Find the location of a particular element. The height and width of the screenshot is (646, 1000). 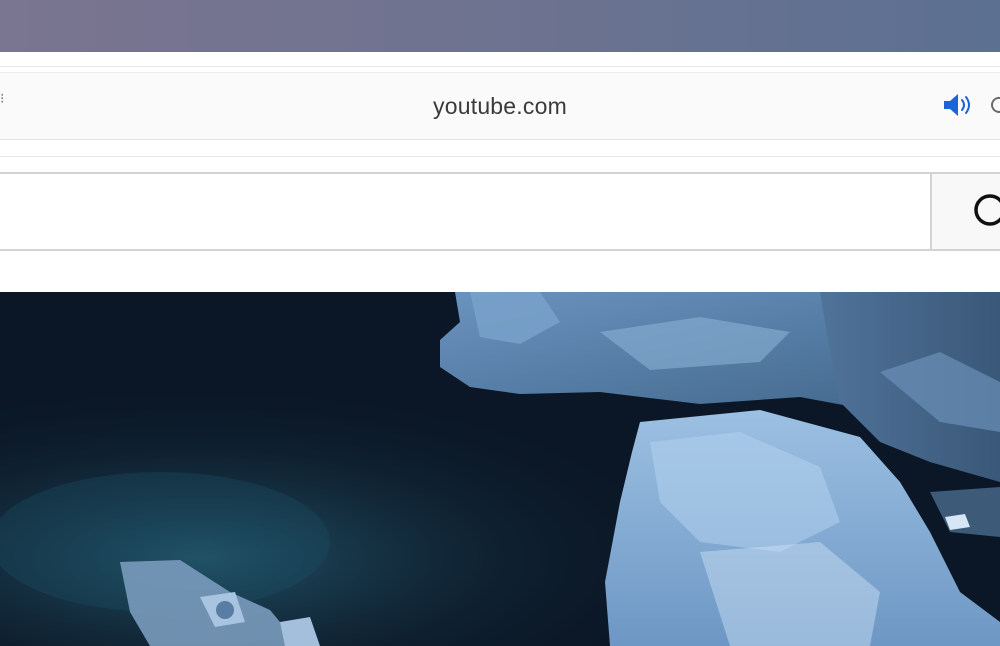

reload-icon is located at coordinates (994, 105).